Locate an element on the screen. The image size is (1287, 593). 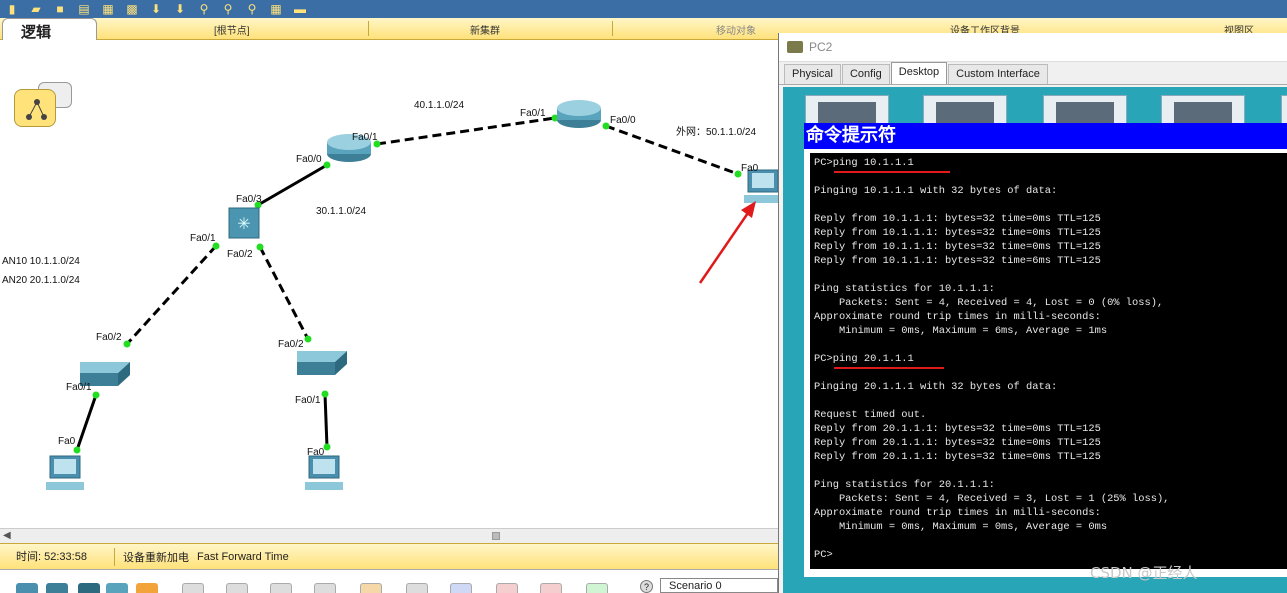
power-cycle-button: 设备重新加电 is located at coordinates (152, 557).